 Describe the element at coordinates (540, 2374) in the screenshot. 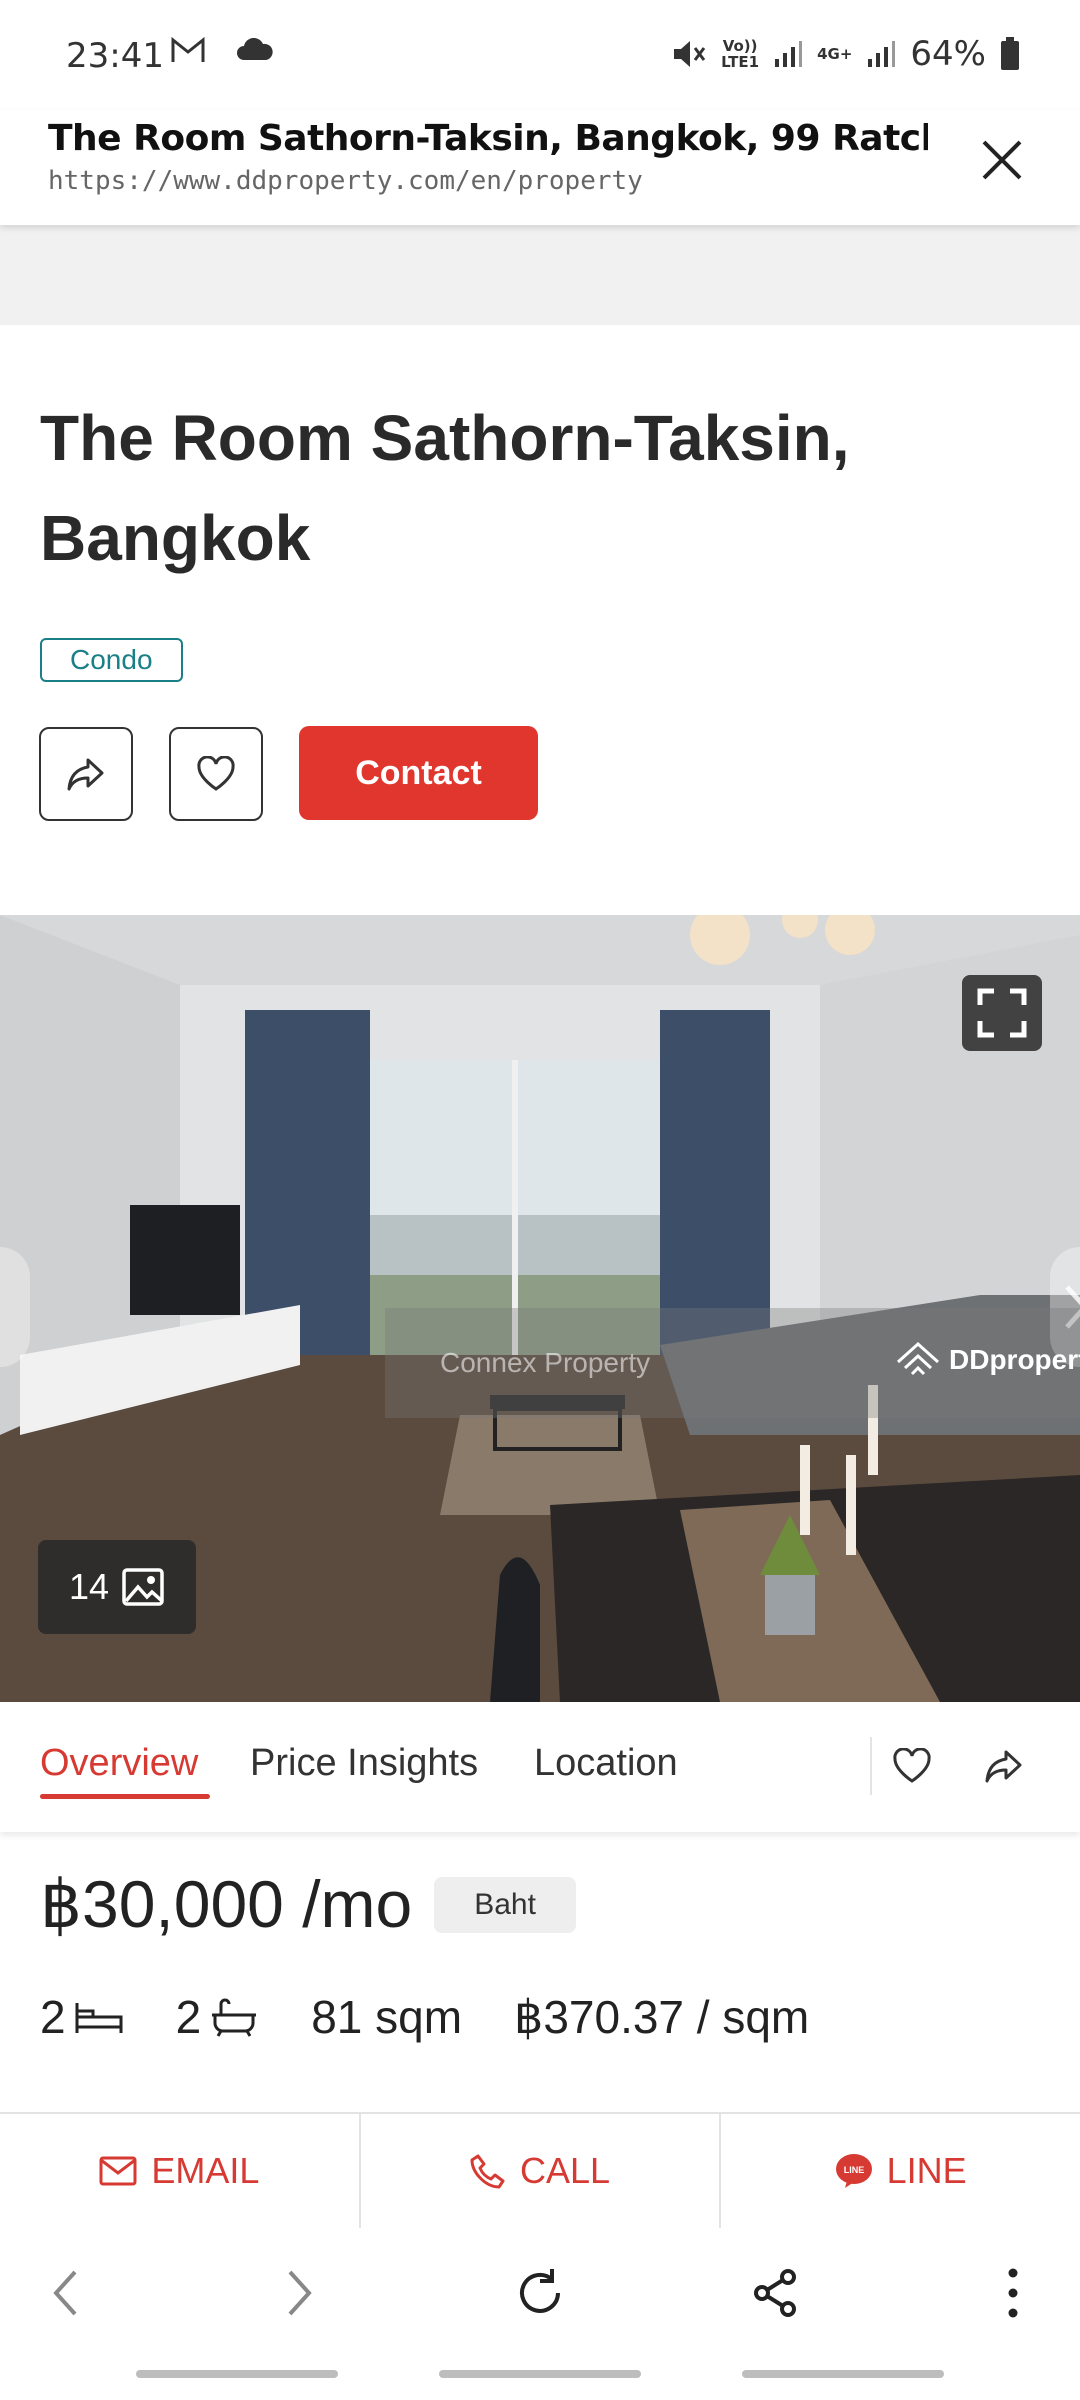

I see `gesture-handle-center` at that location.